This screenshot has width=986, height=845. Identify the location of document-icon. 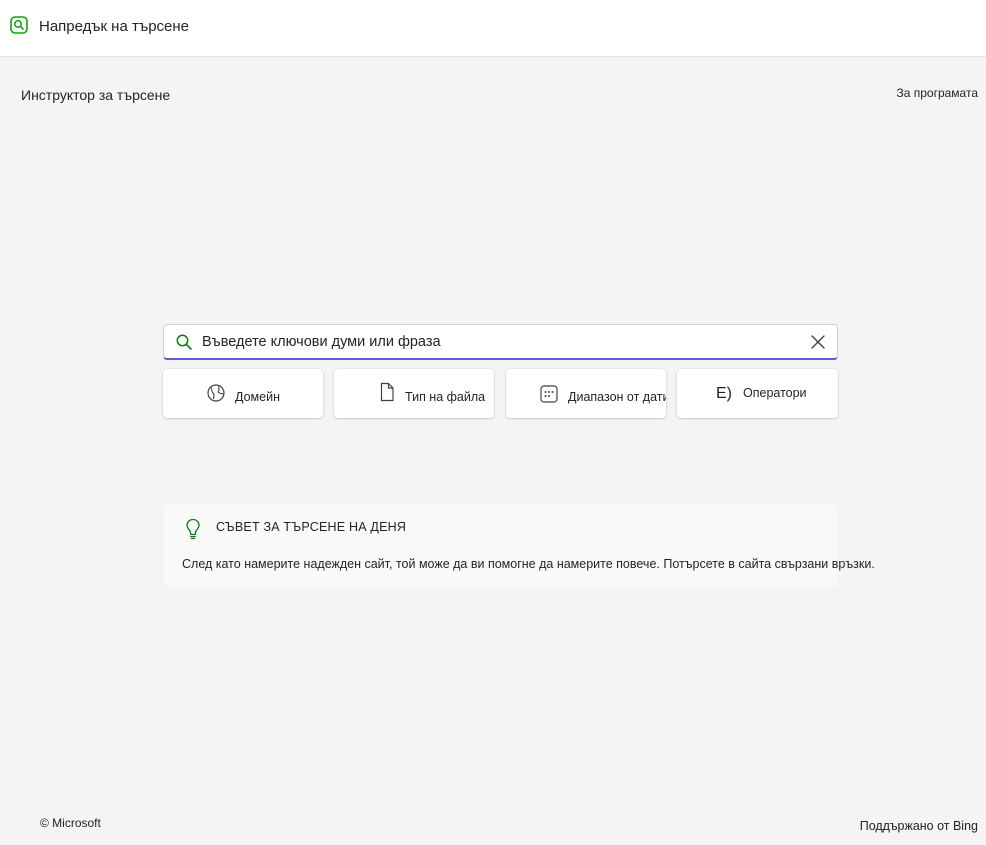
(387, 392).